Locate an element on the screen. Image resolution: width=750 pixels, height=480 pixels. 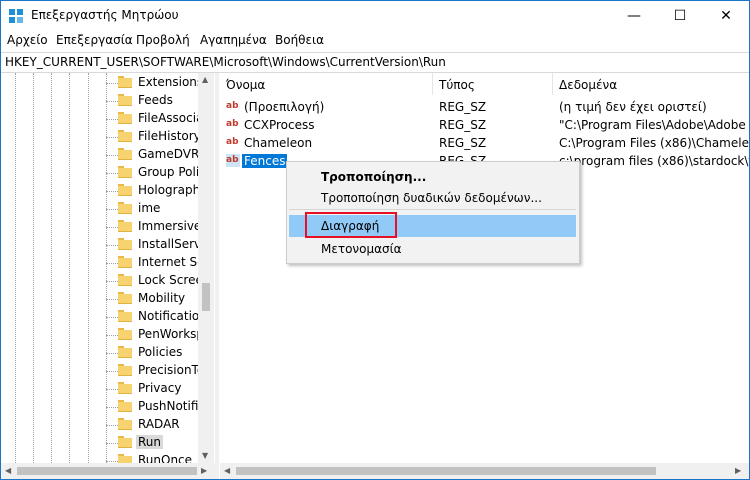
tree-item-filehistory: FileHistory is located at coordinates (101, 137).